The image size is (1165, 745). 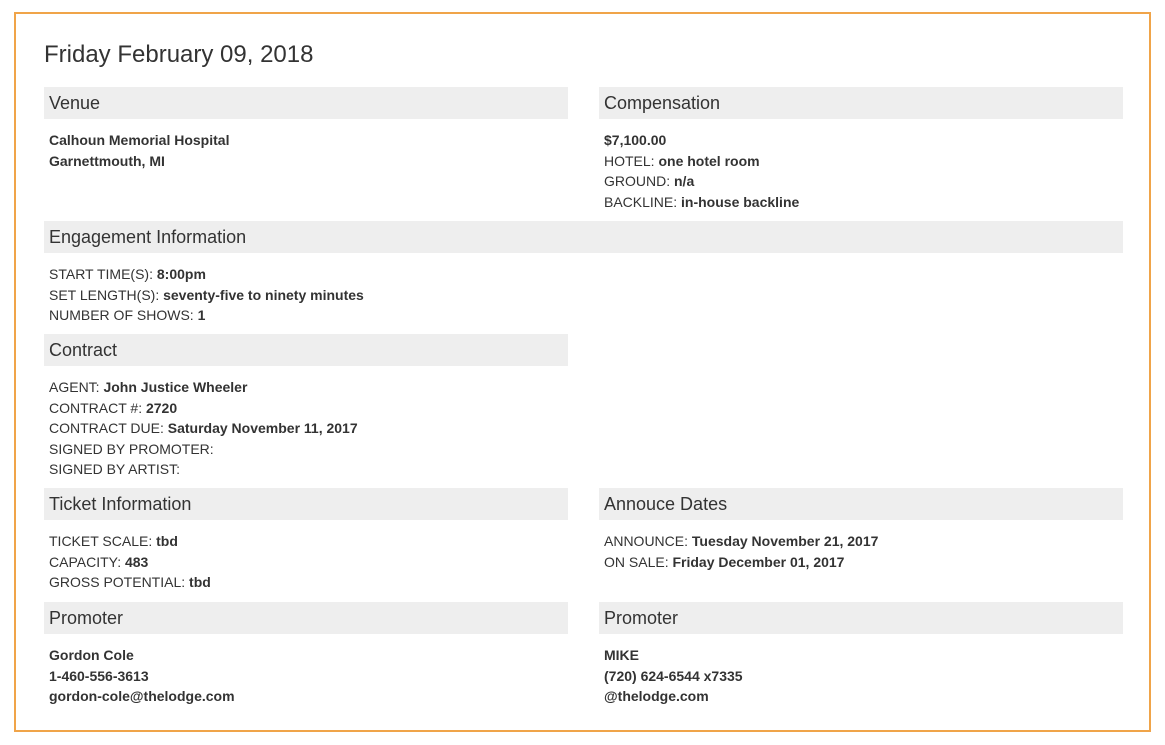 I want to click on hotel-value: one hotel room, so click(x=709, y=160).